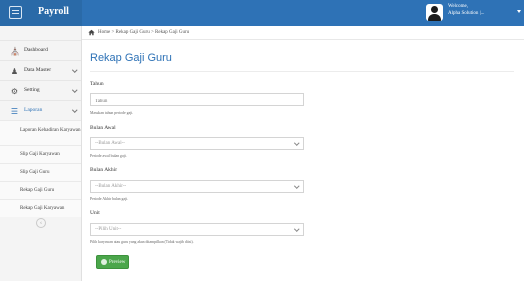 The height and width of the screenshot is (281, 524). What do you see at coordinates (109, 199) in the screenshot?
I see `bulan-akhir-help: Periode Akhir bulan gaji.` at bounding box center [109, 199].